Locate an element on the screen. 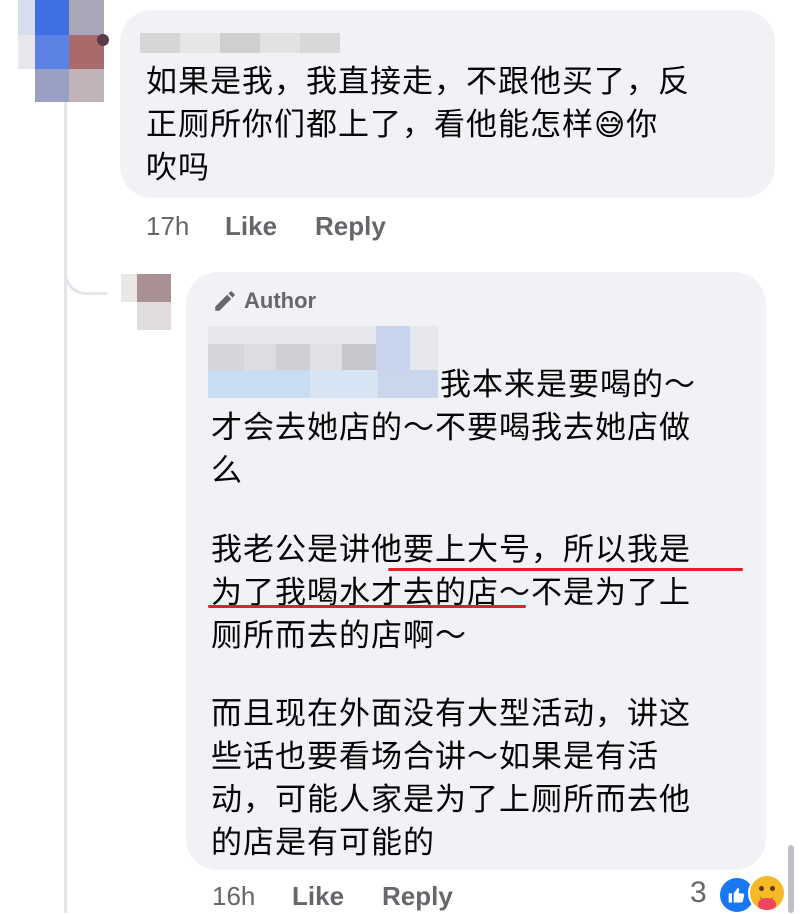  commenter-name-redacted is located at coordinates (240, 43).